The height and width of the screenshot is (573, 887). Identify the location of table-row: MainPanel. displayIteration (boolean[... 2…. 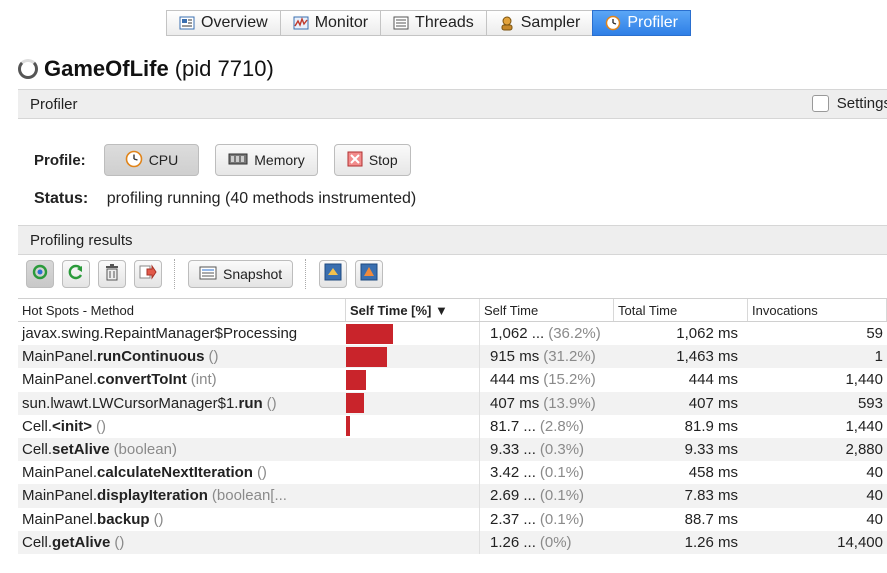
(452, 496).